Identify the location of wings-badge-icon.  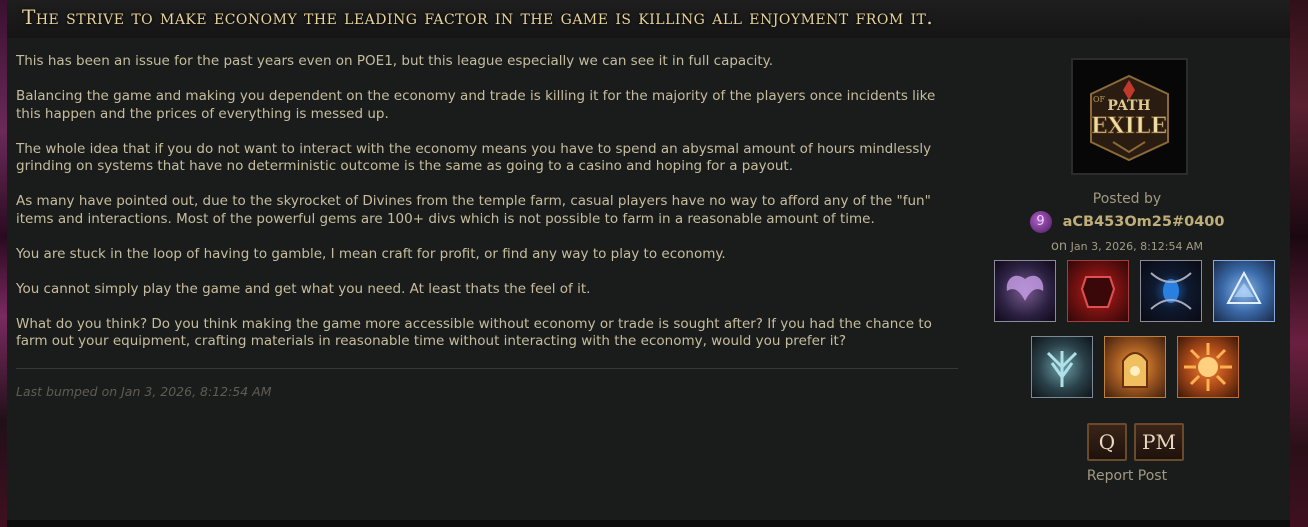
(1025, 291).